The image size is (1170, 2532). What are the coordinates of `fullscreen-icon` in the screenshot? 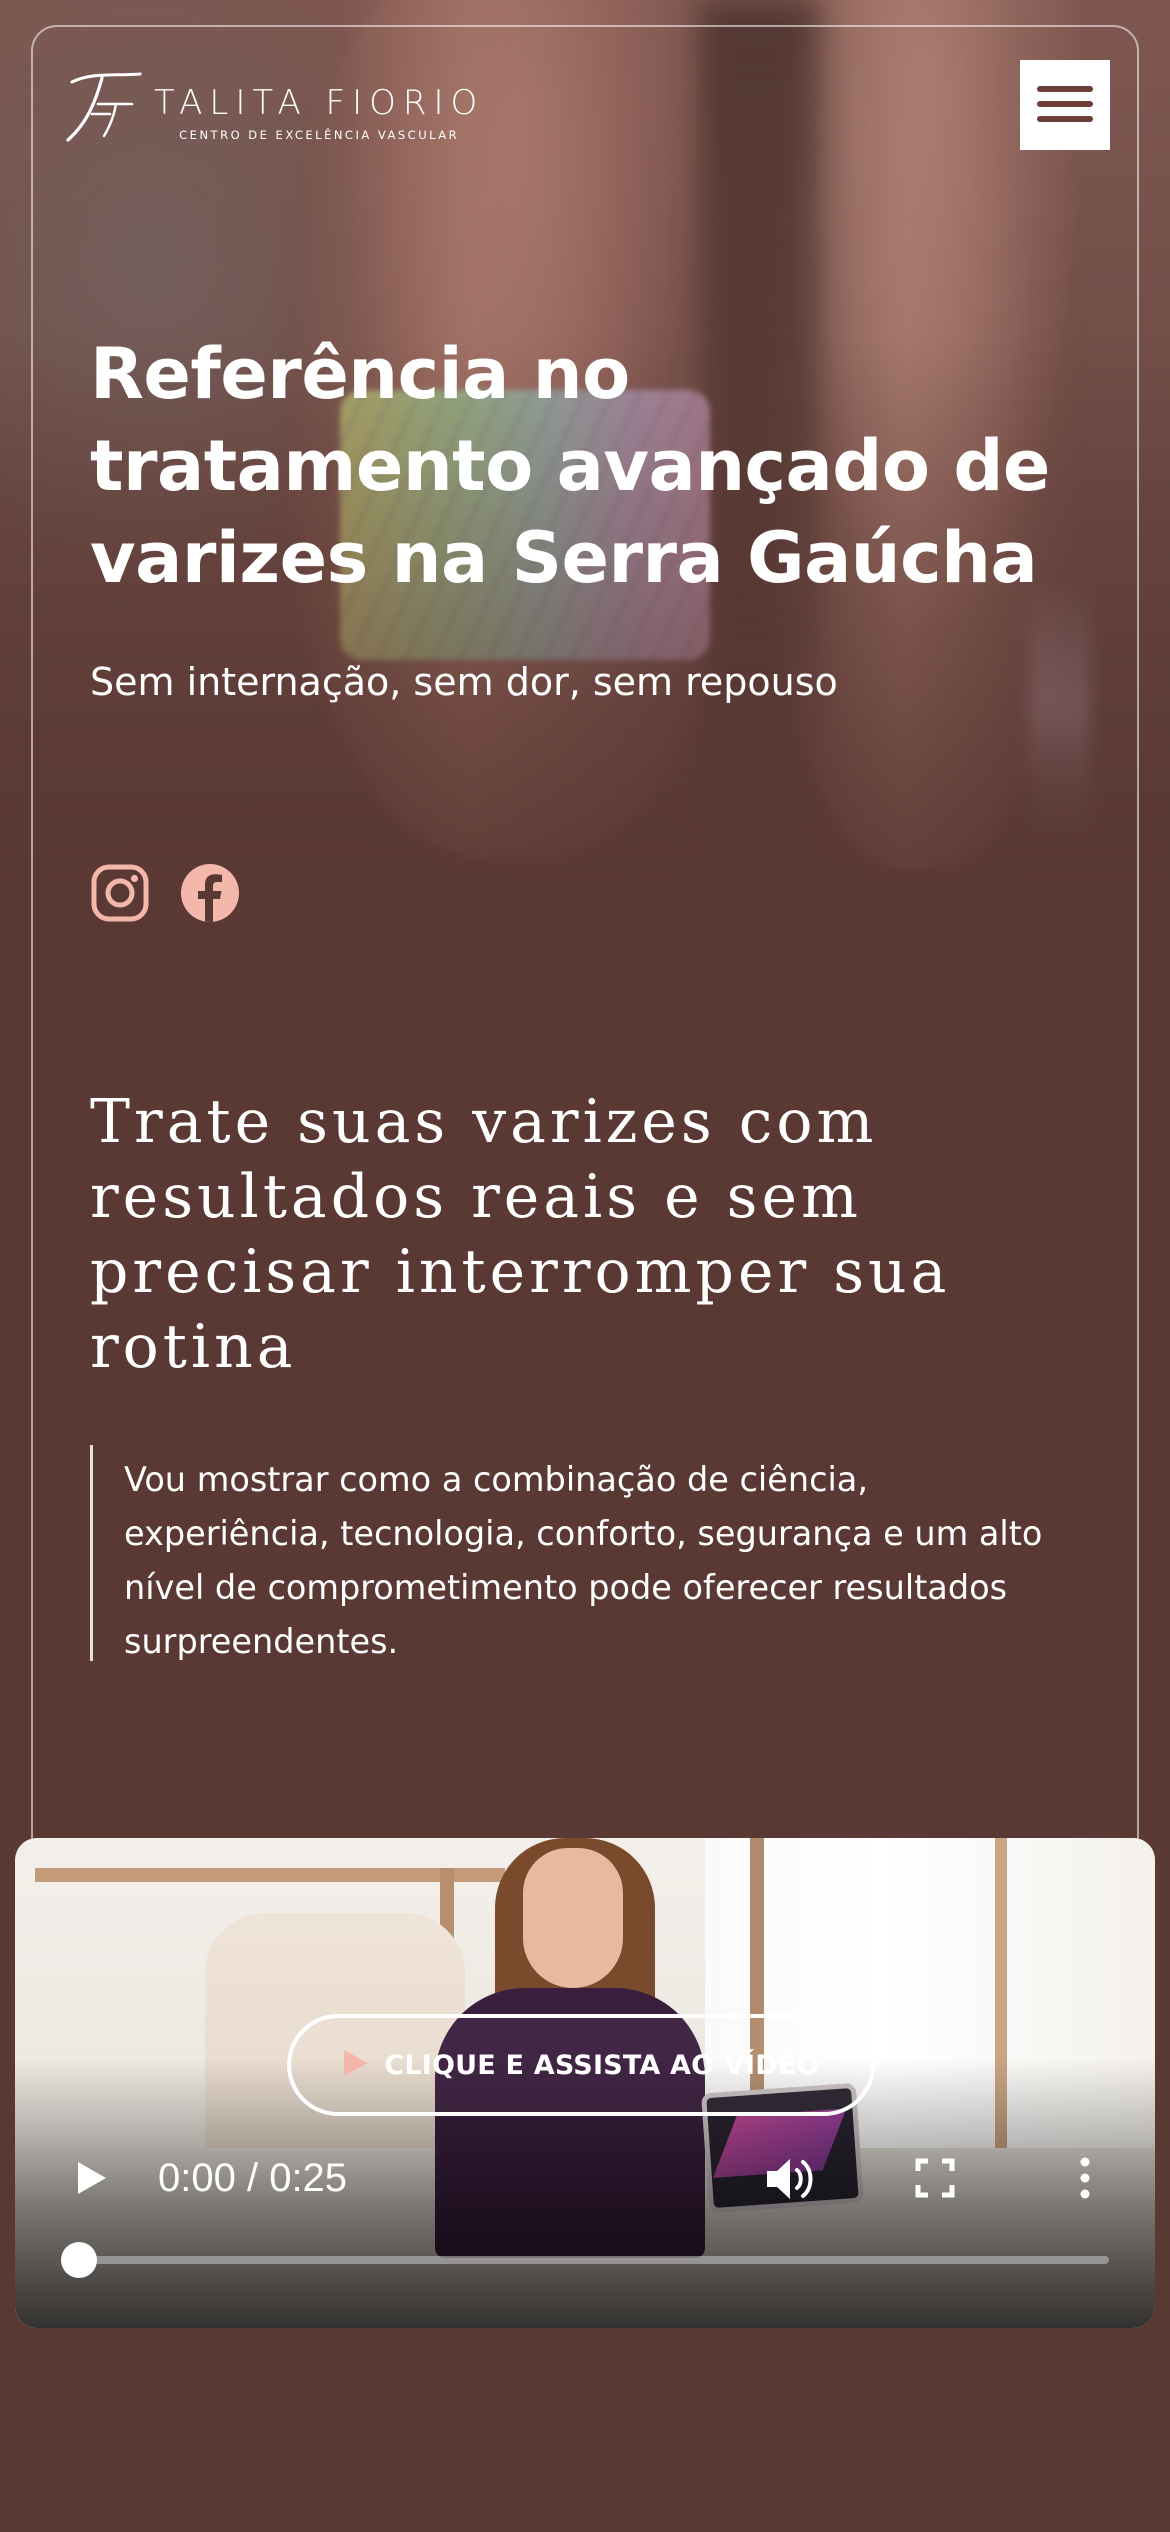 It's located at (935, 2178).